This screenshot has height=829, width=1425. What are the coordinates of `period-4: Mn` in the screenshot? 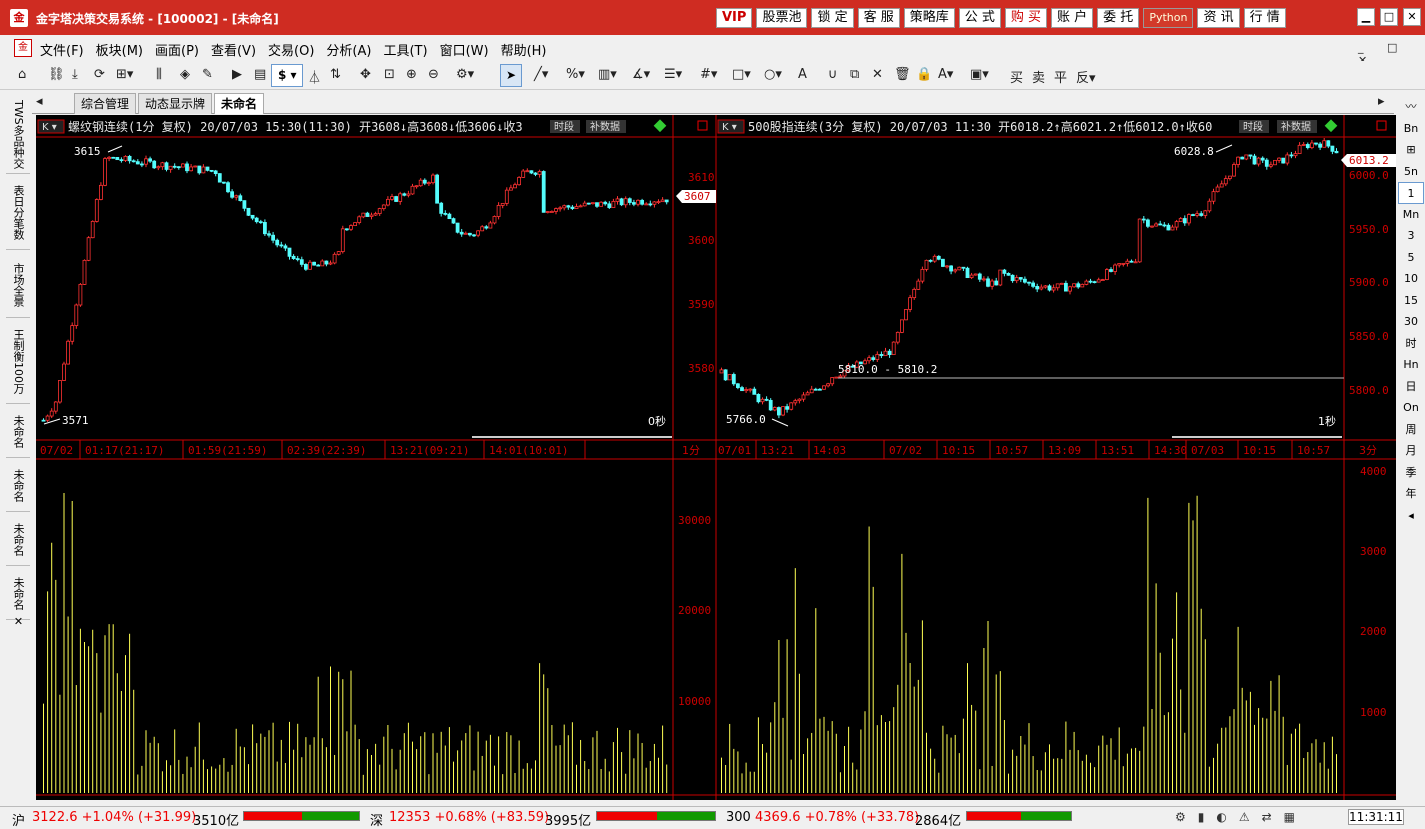 It's located at (1411, 215).